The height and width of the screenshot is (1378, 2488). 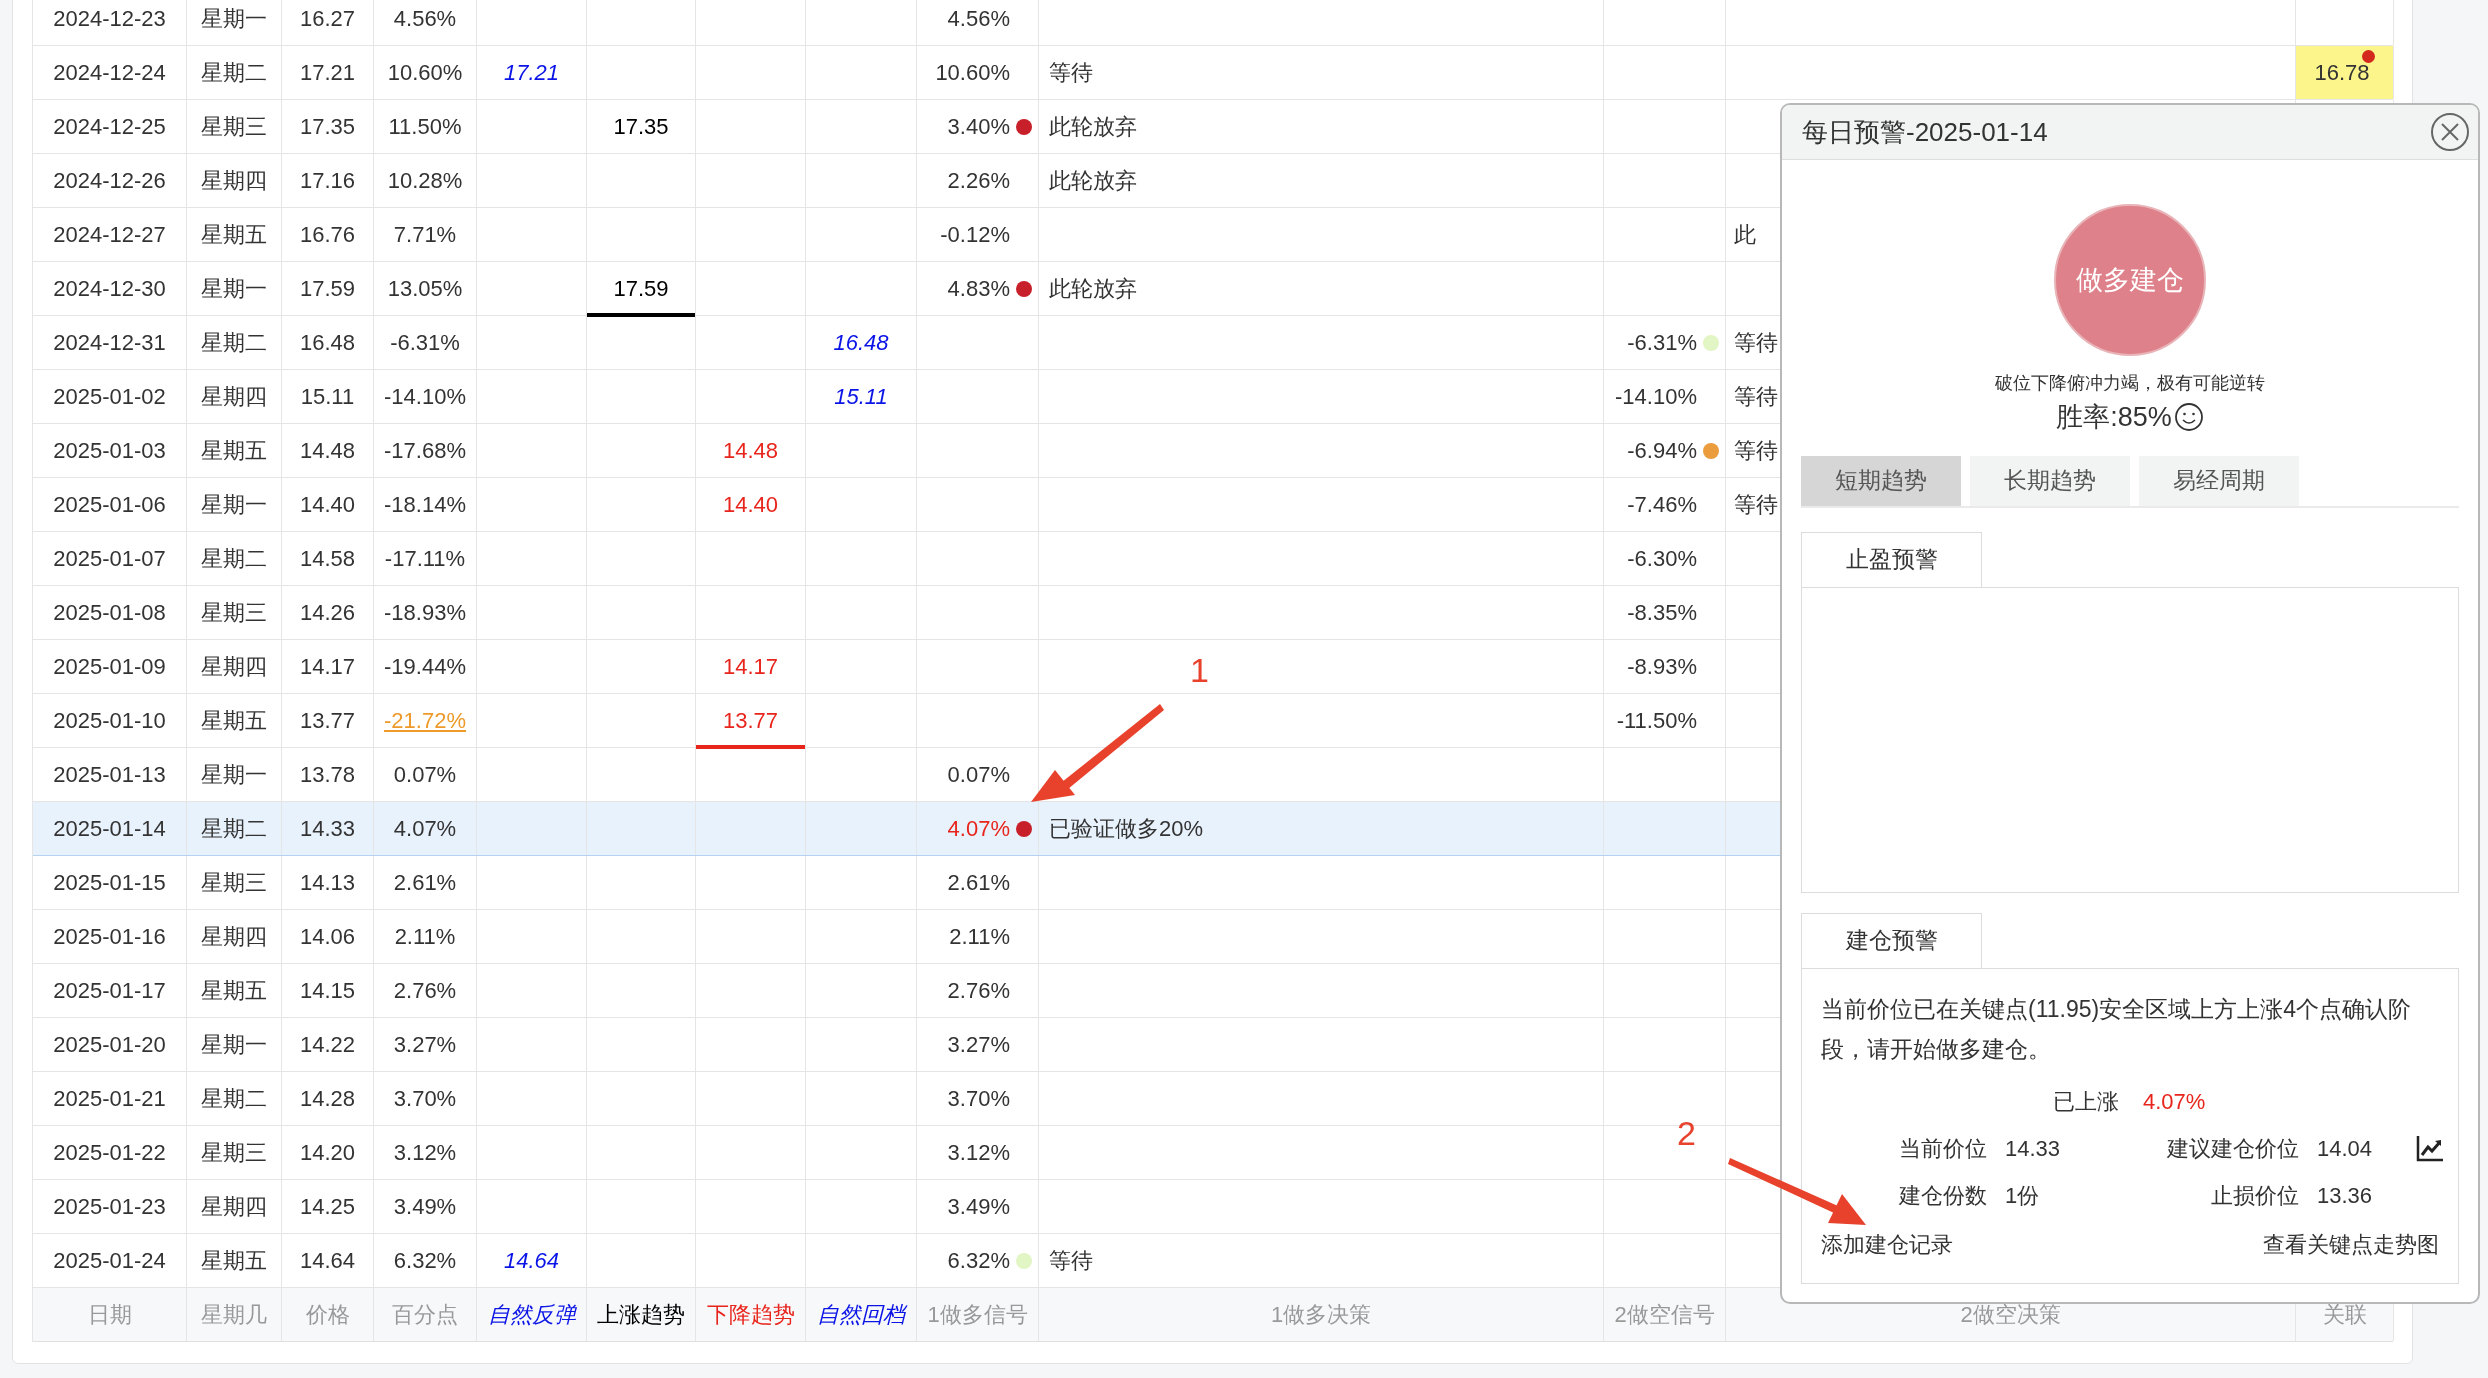 What do you see at coordinates (978, 127) in the screenshot?
I see `signal-value: 3.40%` at bounding box center [978, 127].